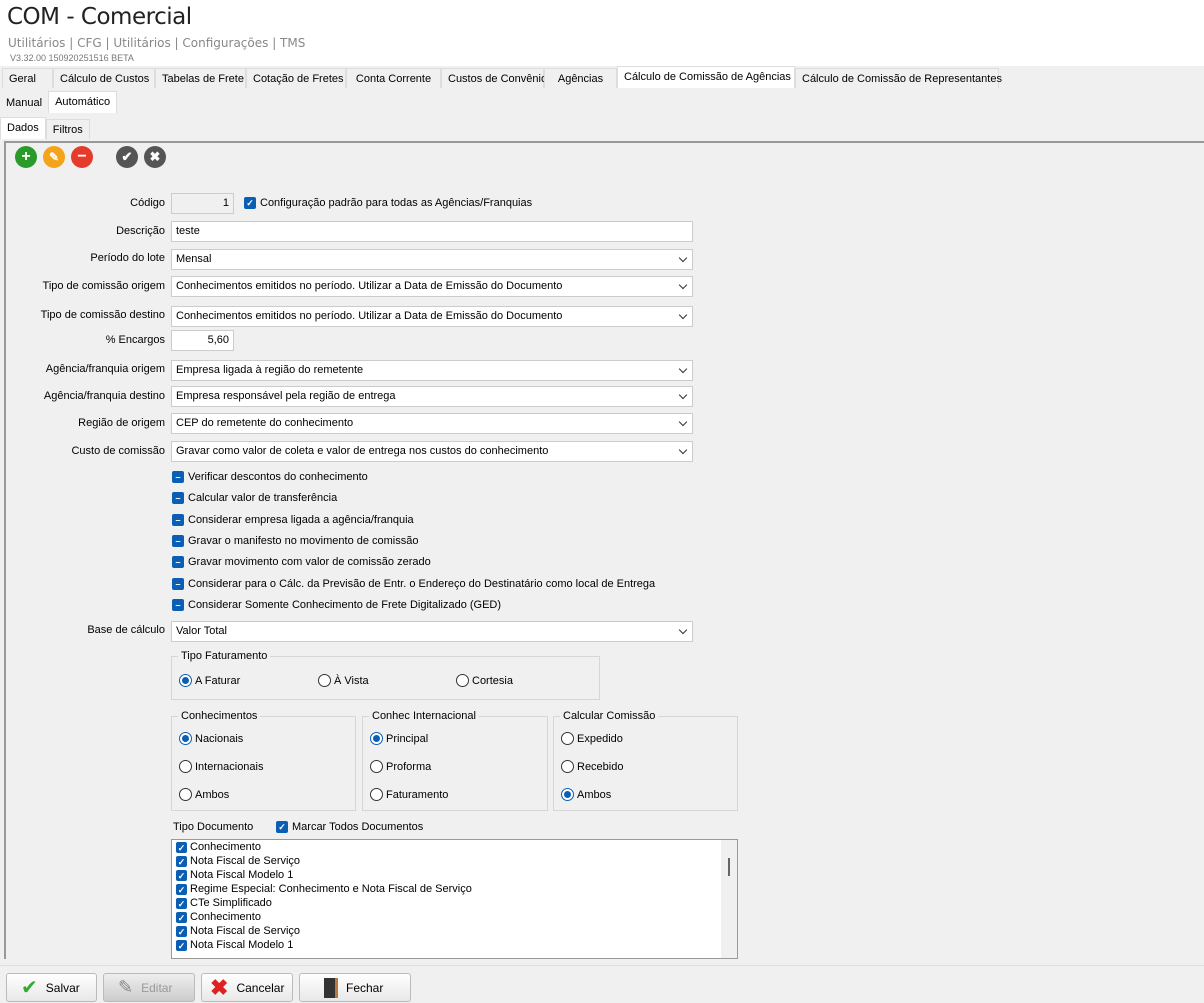 This screenshot has width=1204, height=1003. What do you see at coordinates (432, 370) in the screenshot?
I see `ag-origem-select: Empresa ligada à região do remetente` at bounding box center [432, 370].